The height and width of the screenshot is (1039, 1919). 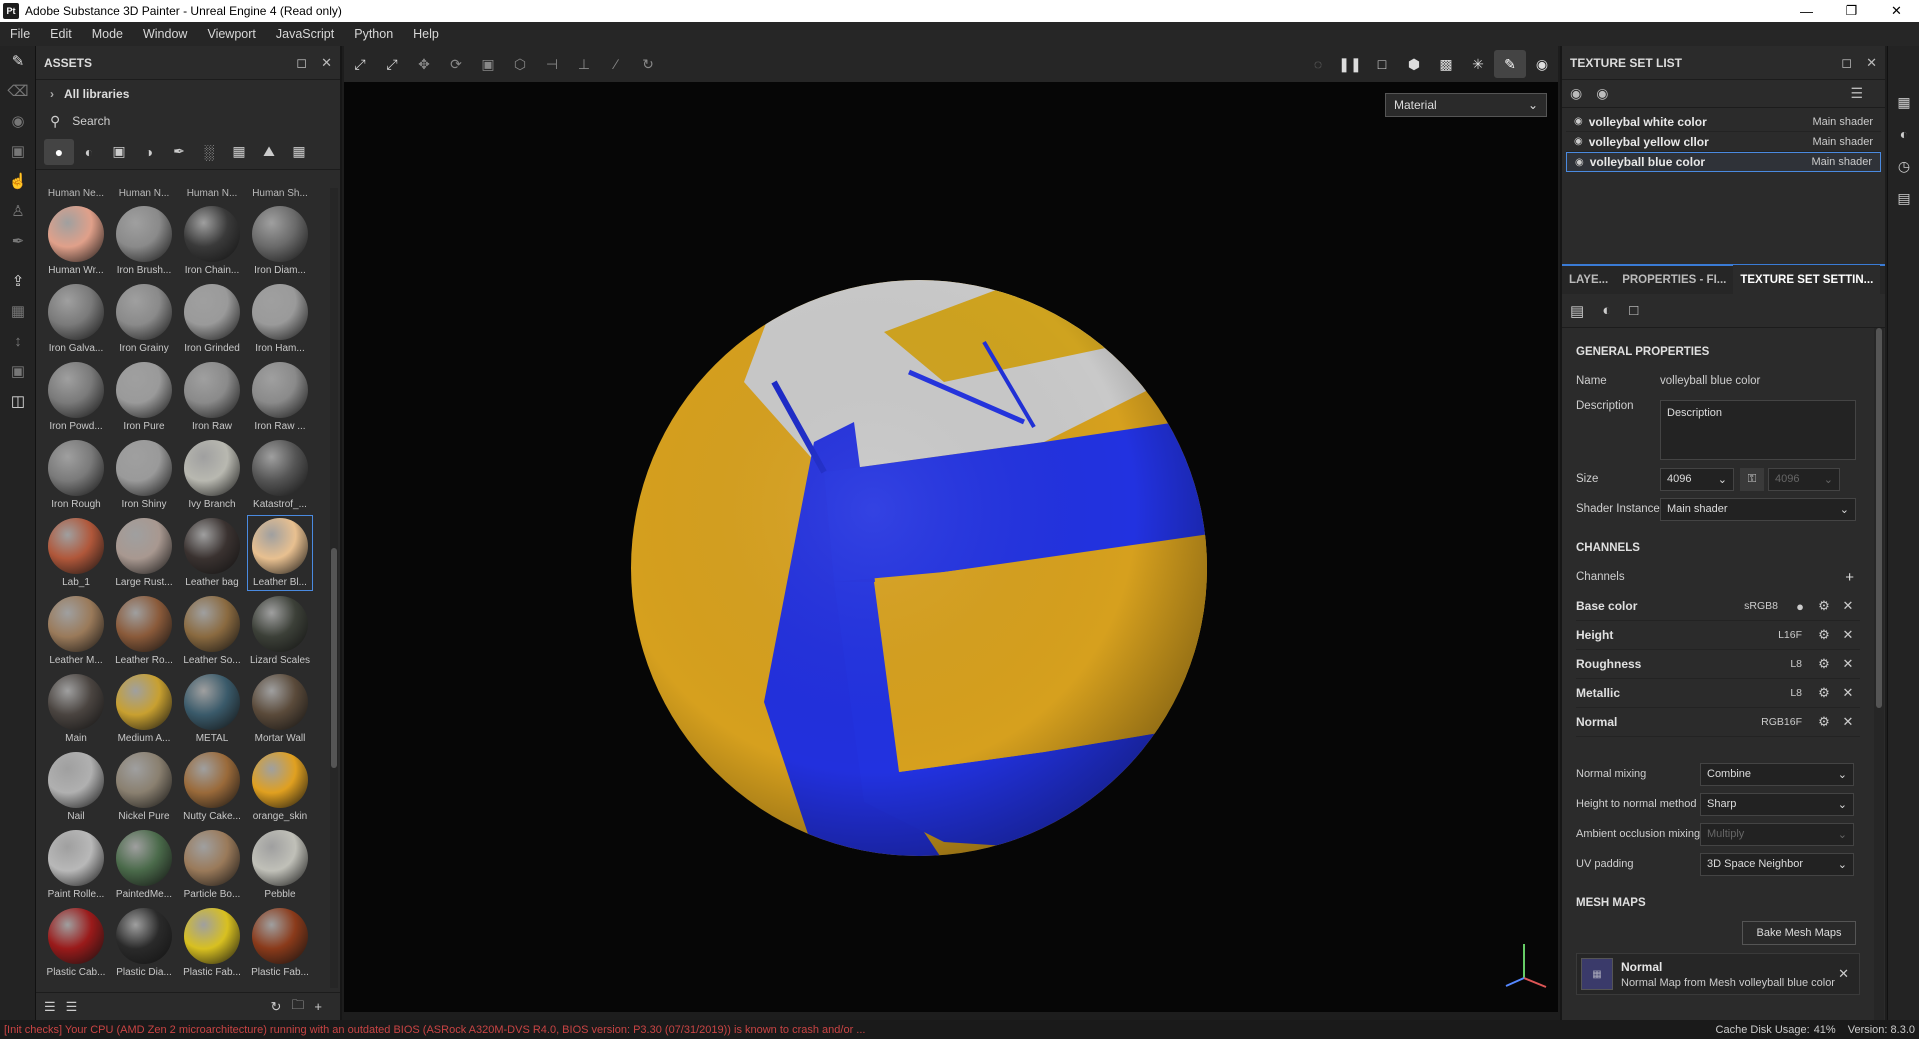 I want to click on move-icon: ✥, so click(x=424, y=64).